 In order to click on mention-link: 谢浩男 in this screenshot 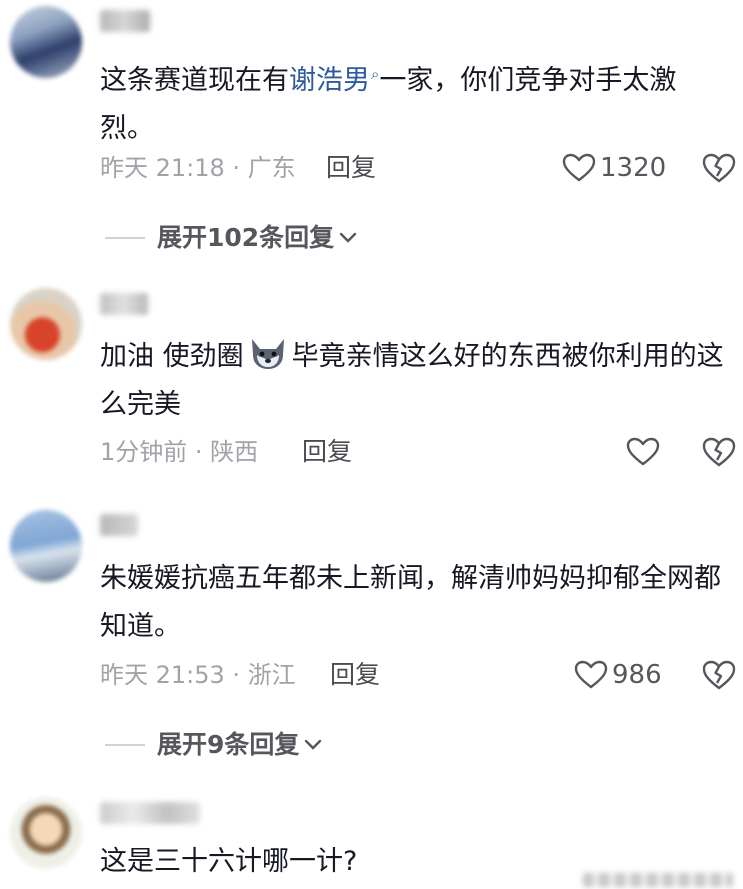, I will do `click(329, 80)`.